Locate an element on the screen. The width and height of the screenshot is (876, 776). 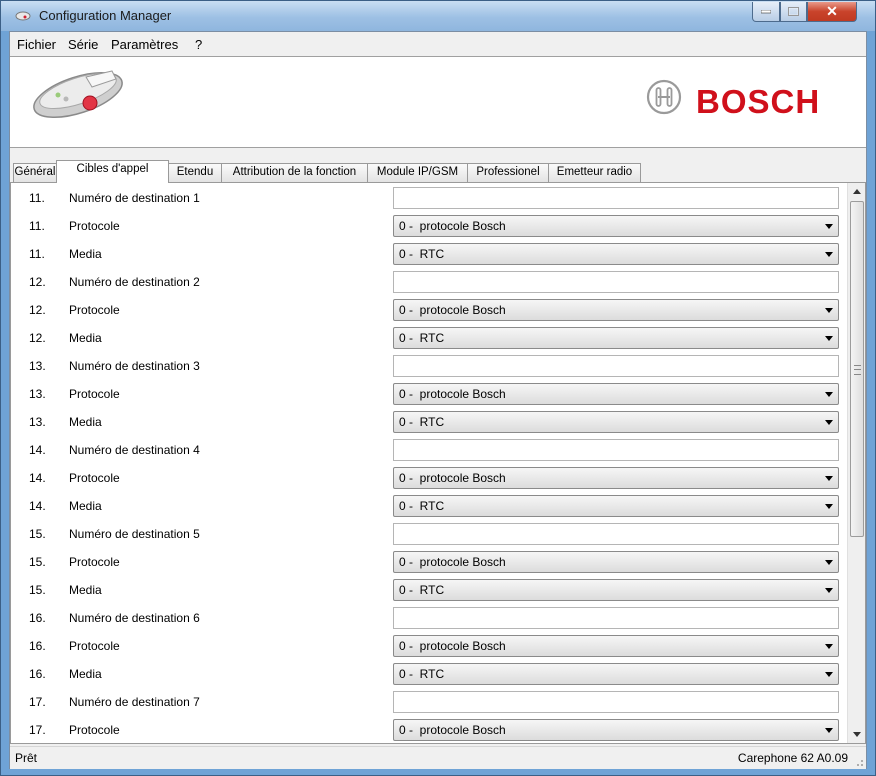
tab-etendu: Etendu is located at coordinates (195, 172).